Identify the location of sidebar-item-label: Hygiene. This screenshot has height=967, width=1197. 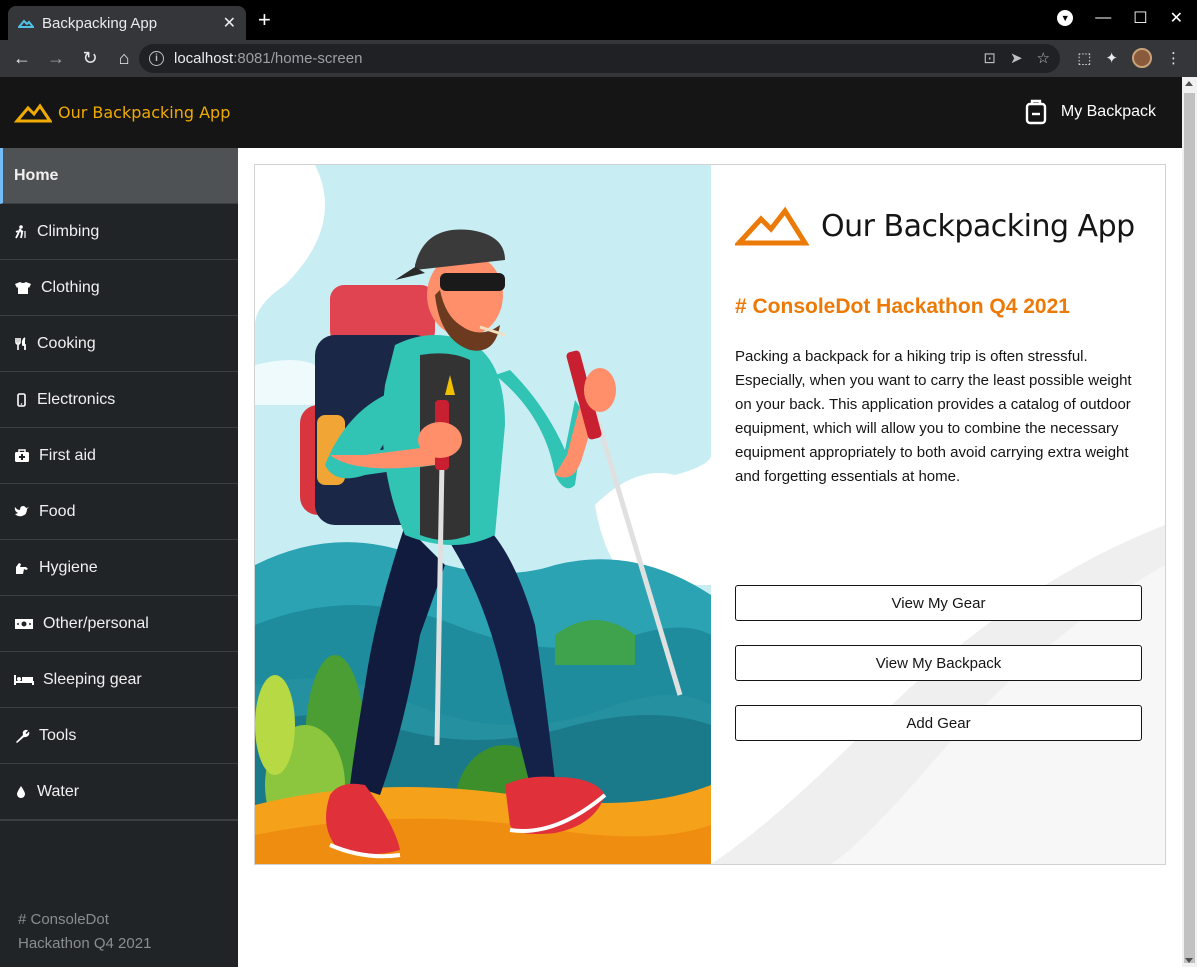
(68, 567).